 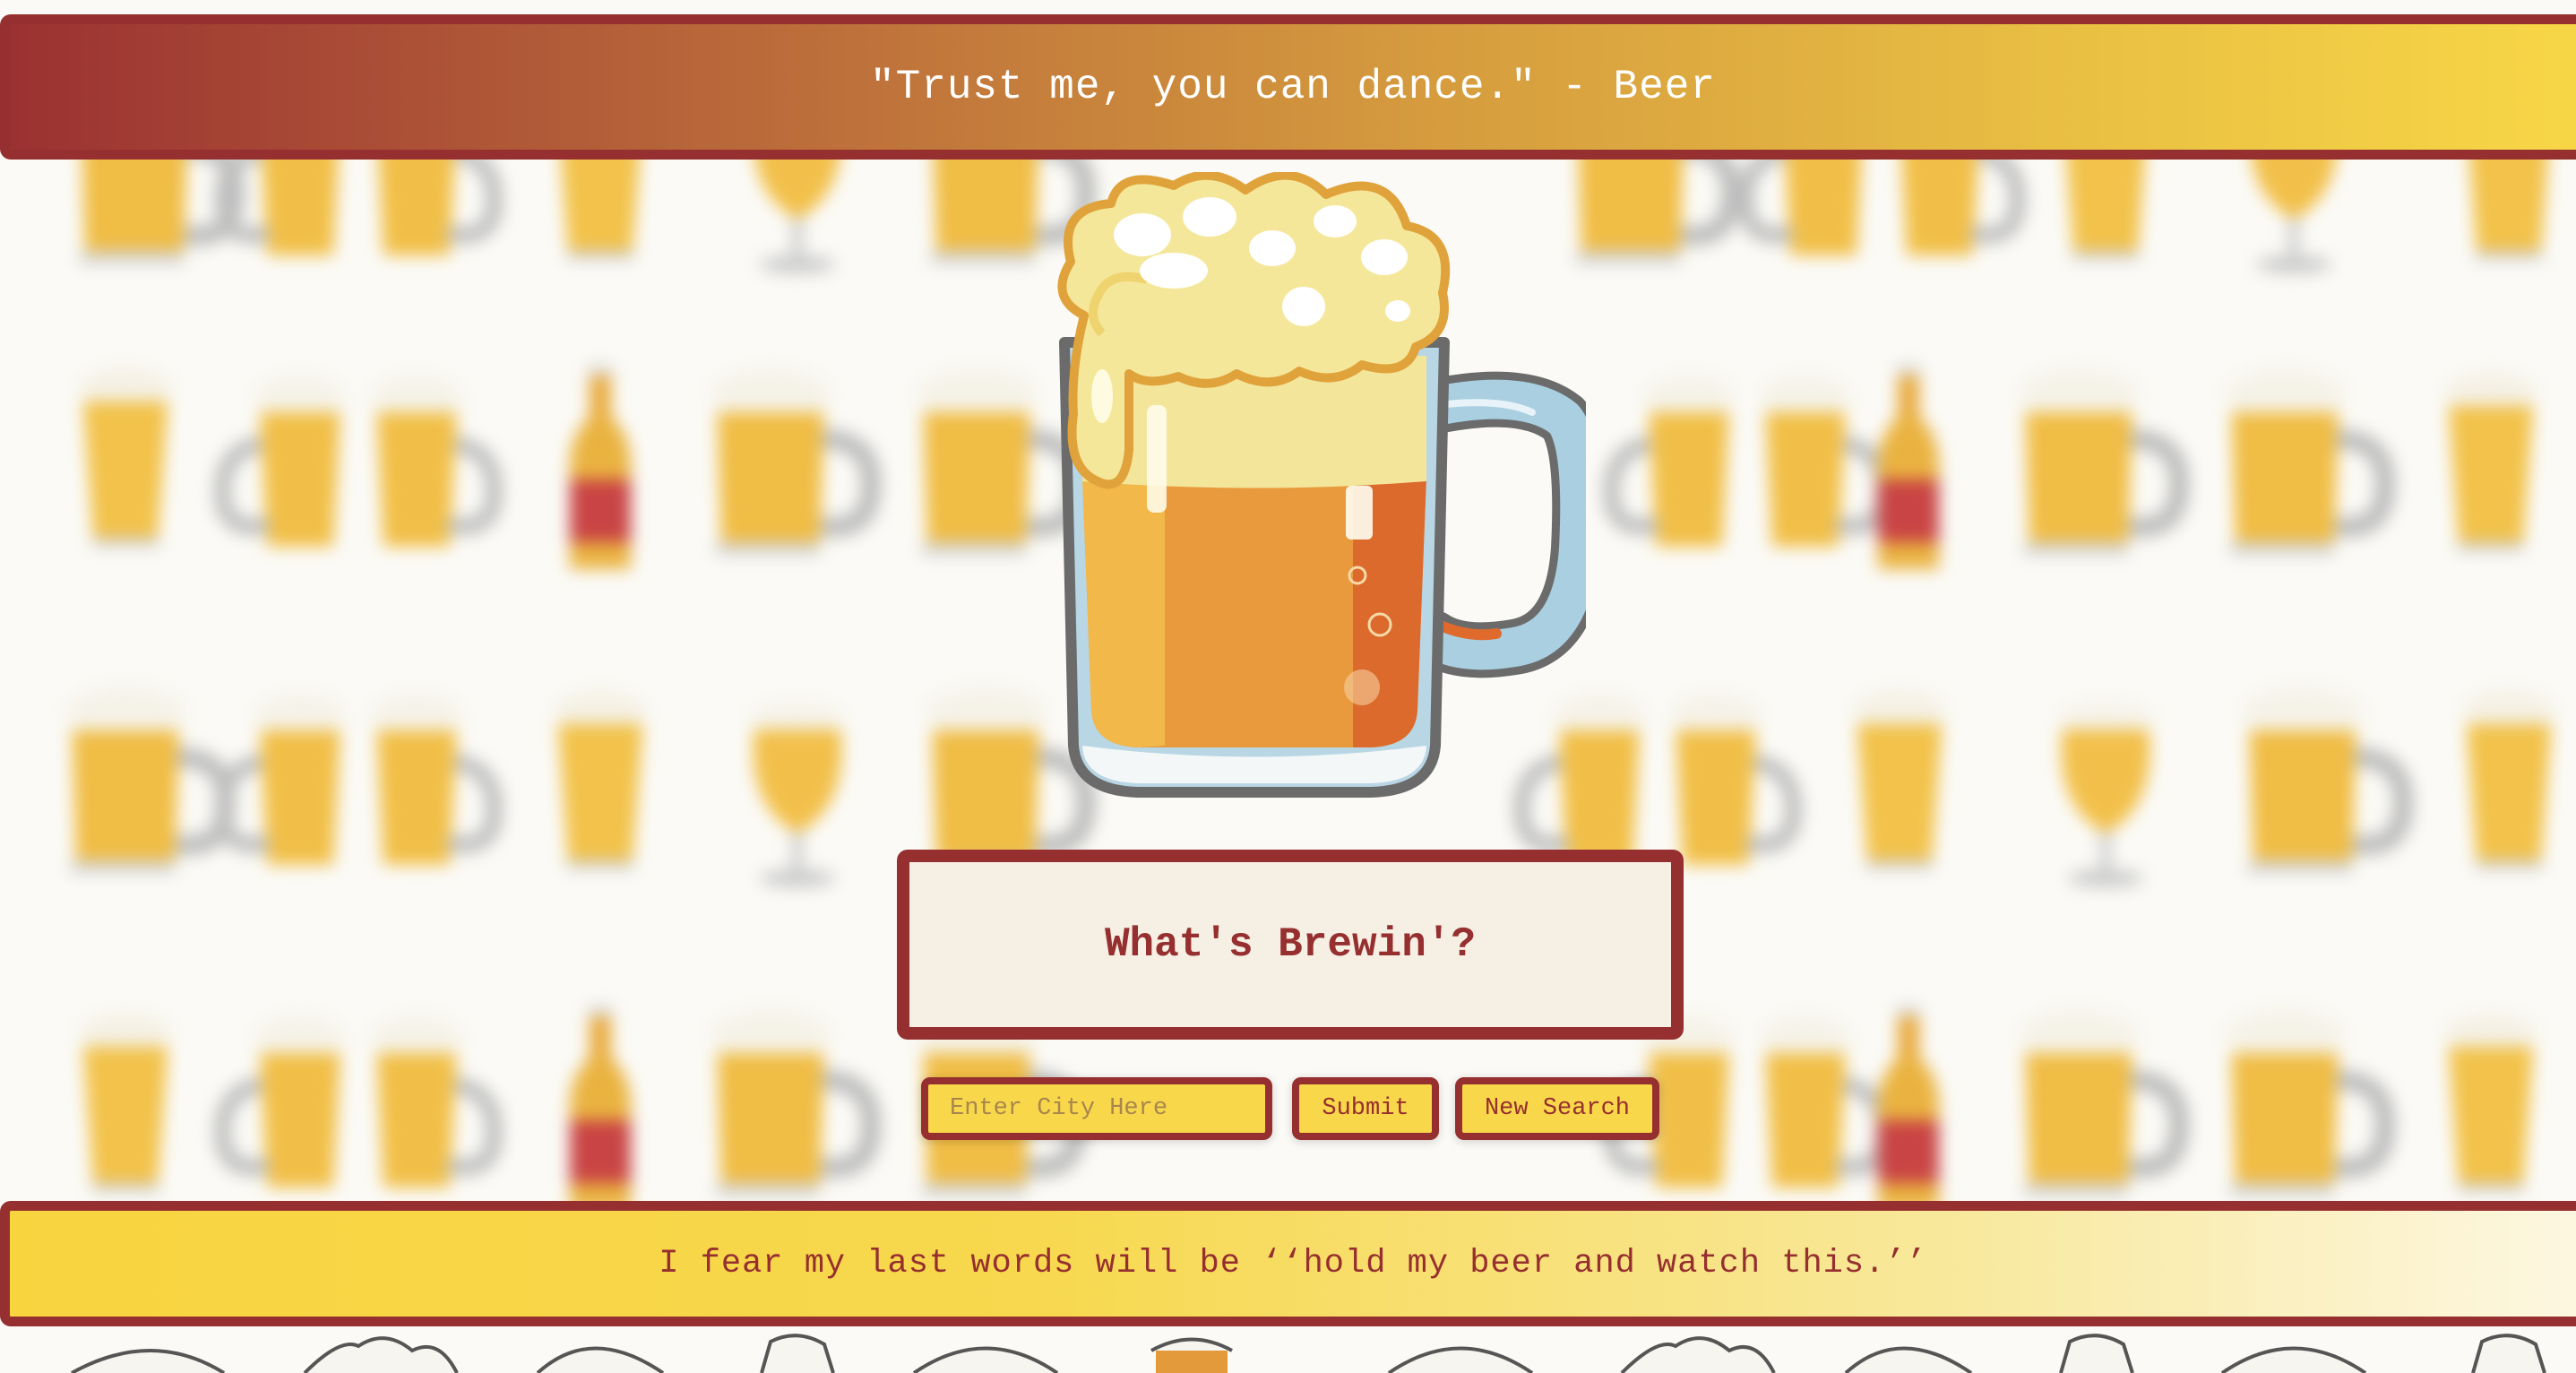 What do you see at coordinates (1365, 1108) in the screenshot?
I see `submit-button: Submit` at bounding box center [1365, 1108].